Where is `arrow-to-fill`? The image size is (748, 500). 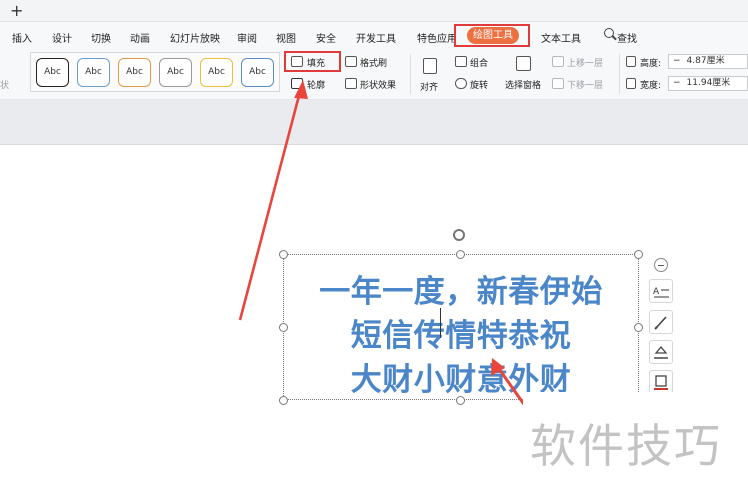 arrow-to-fill is located at coordinates (270, 204).